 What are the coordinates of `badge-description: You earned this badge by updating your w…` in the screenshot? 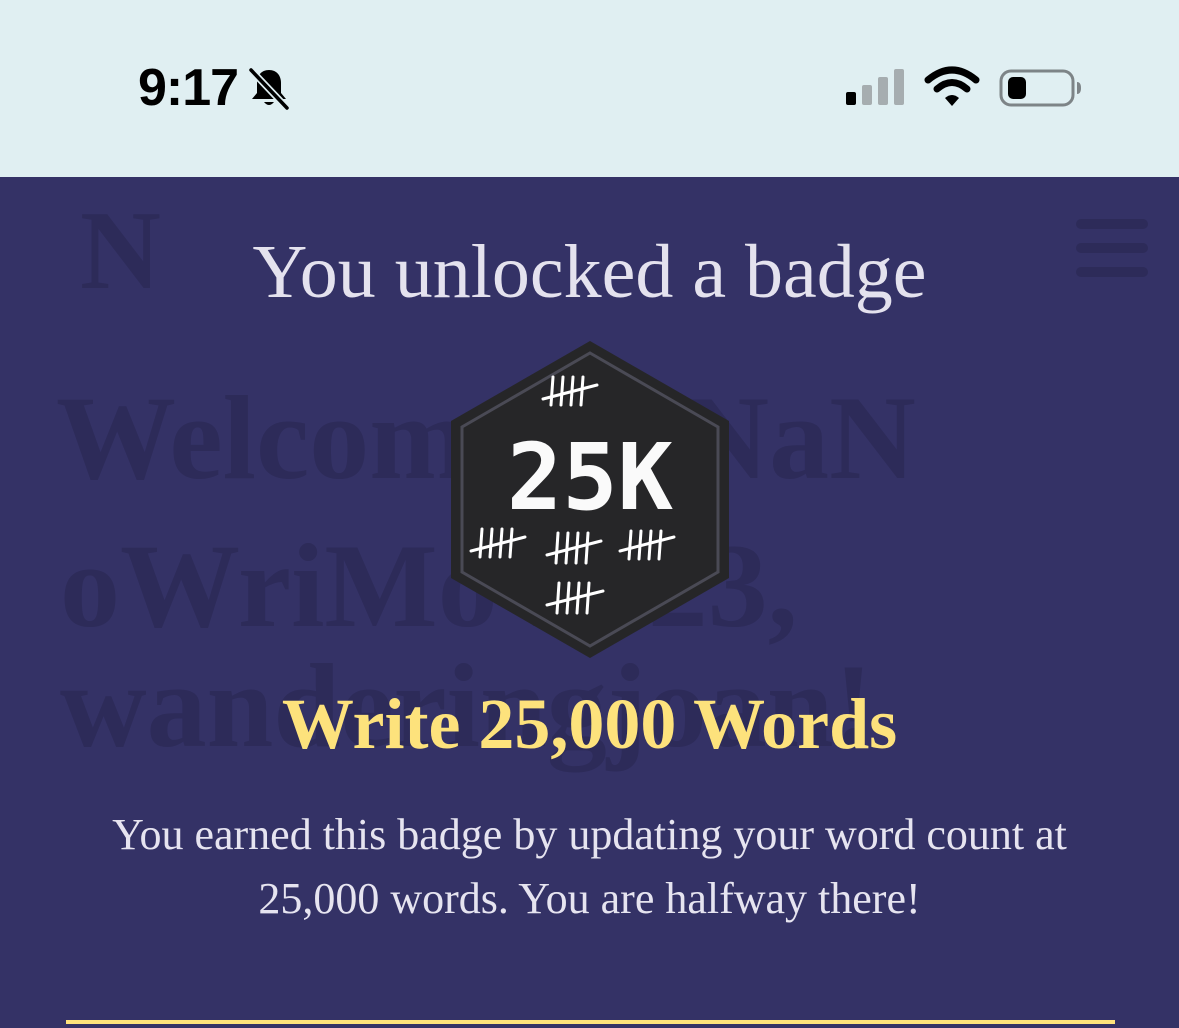 It's located at (589, 866).